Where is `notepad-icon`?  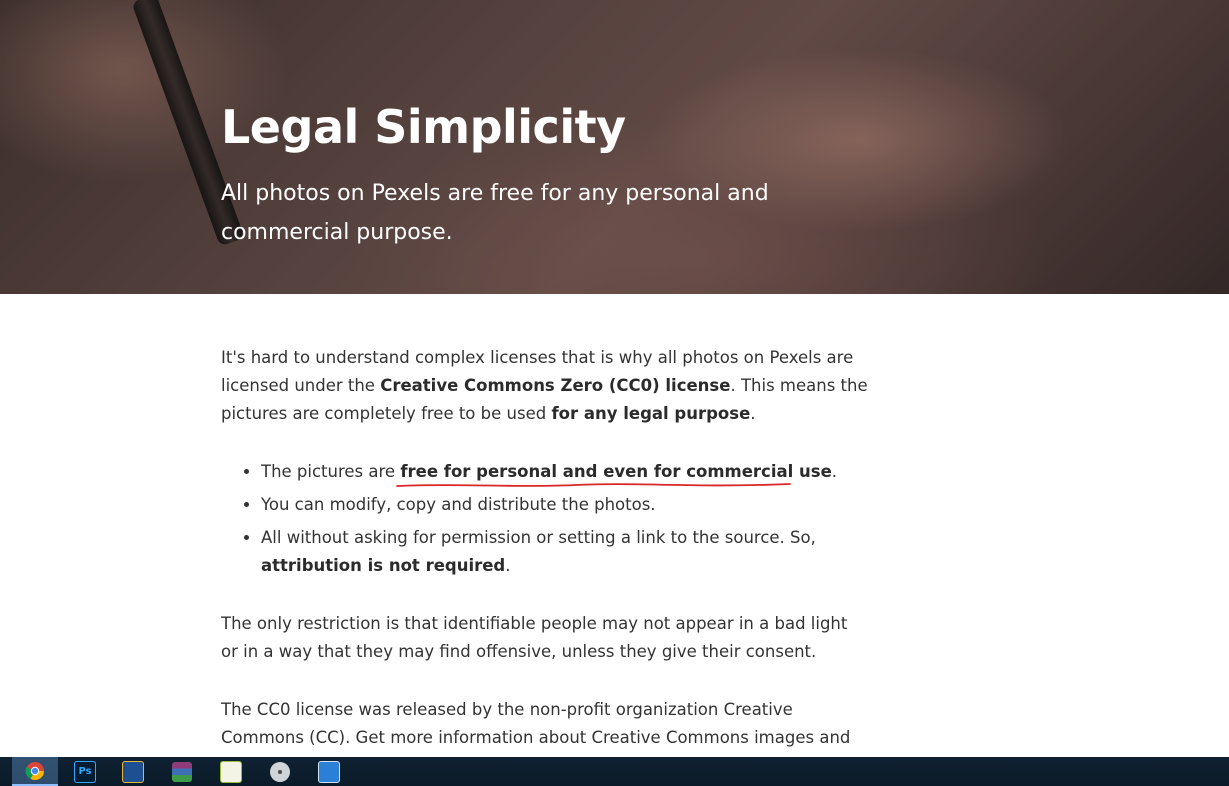
notepad-icon is located at coordinates (231, 771).